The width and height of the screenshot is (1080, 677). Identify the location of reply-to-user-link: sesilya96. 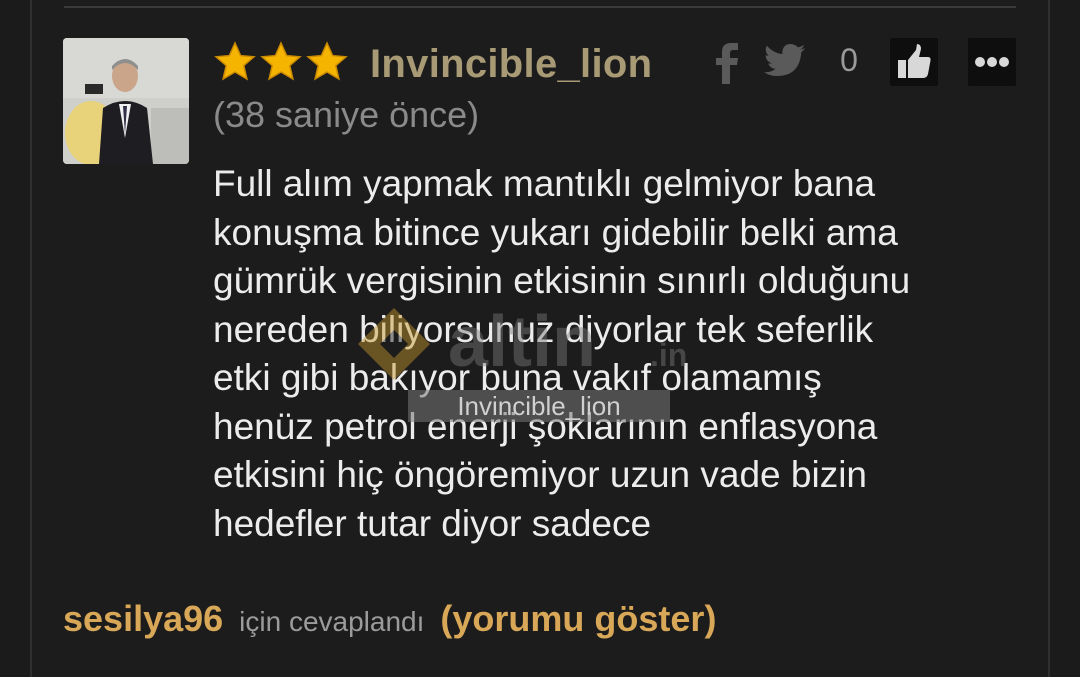
(143, 618).